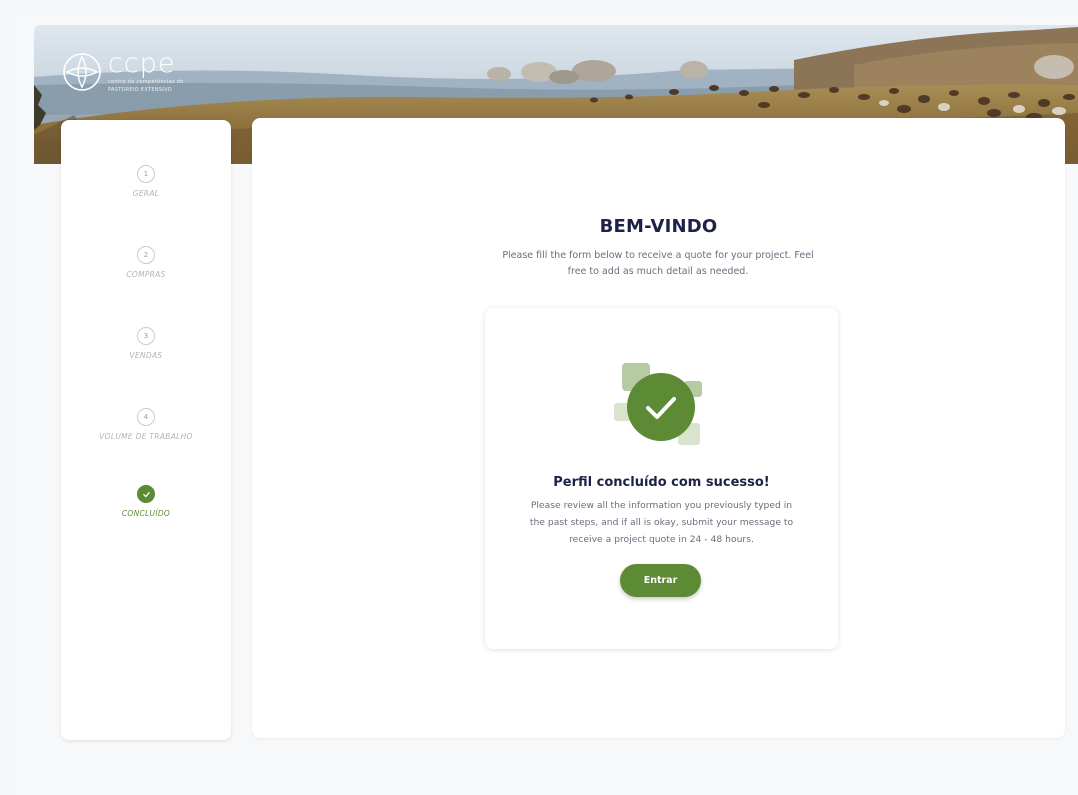 This screenshot has height=795, width=1078. I want to click on step-number-badge: 4, so click(146, 417).